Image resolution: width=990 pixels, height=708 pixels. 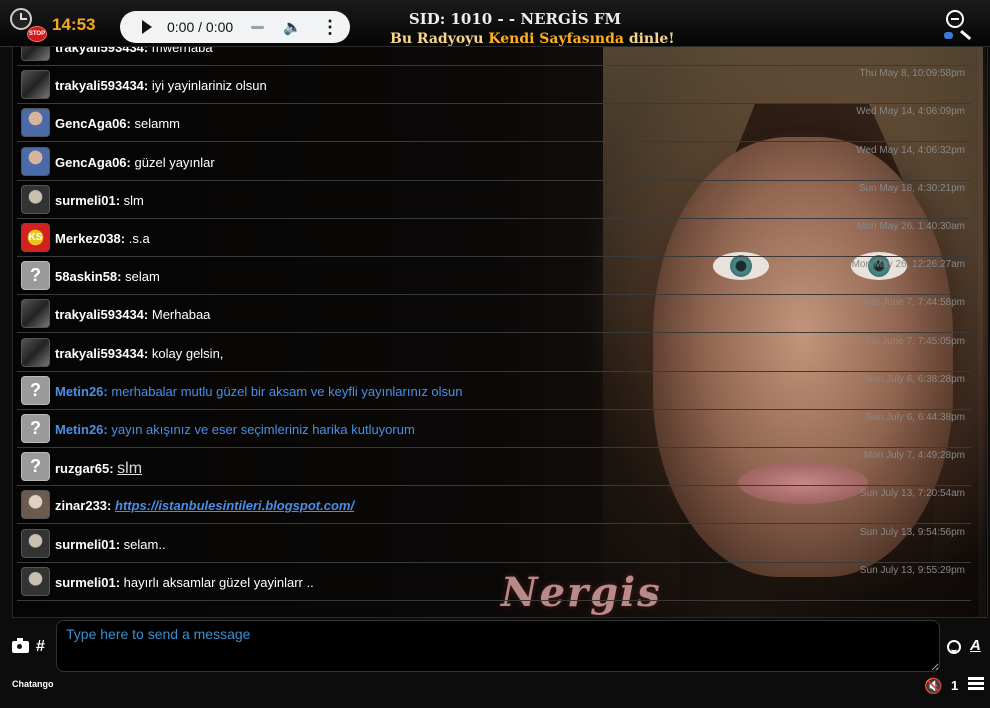 I want to click on message-timestamp: Sun July 13, 9:55:29pm, so click(x=912, y=570).